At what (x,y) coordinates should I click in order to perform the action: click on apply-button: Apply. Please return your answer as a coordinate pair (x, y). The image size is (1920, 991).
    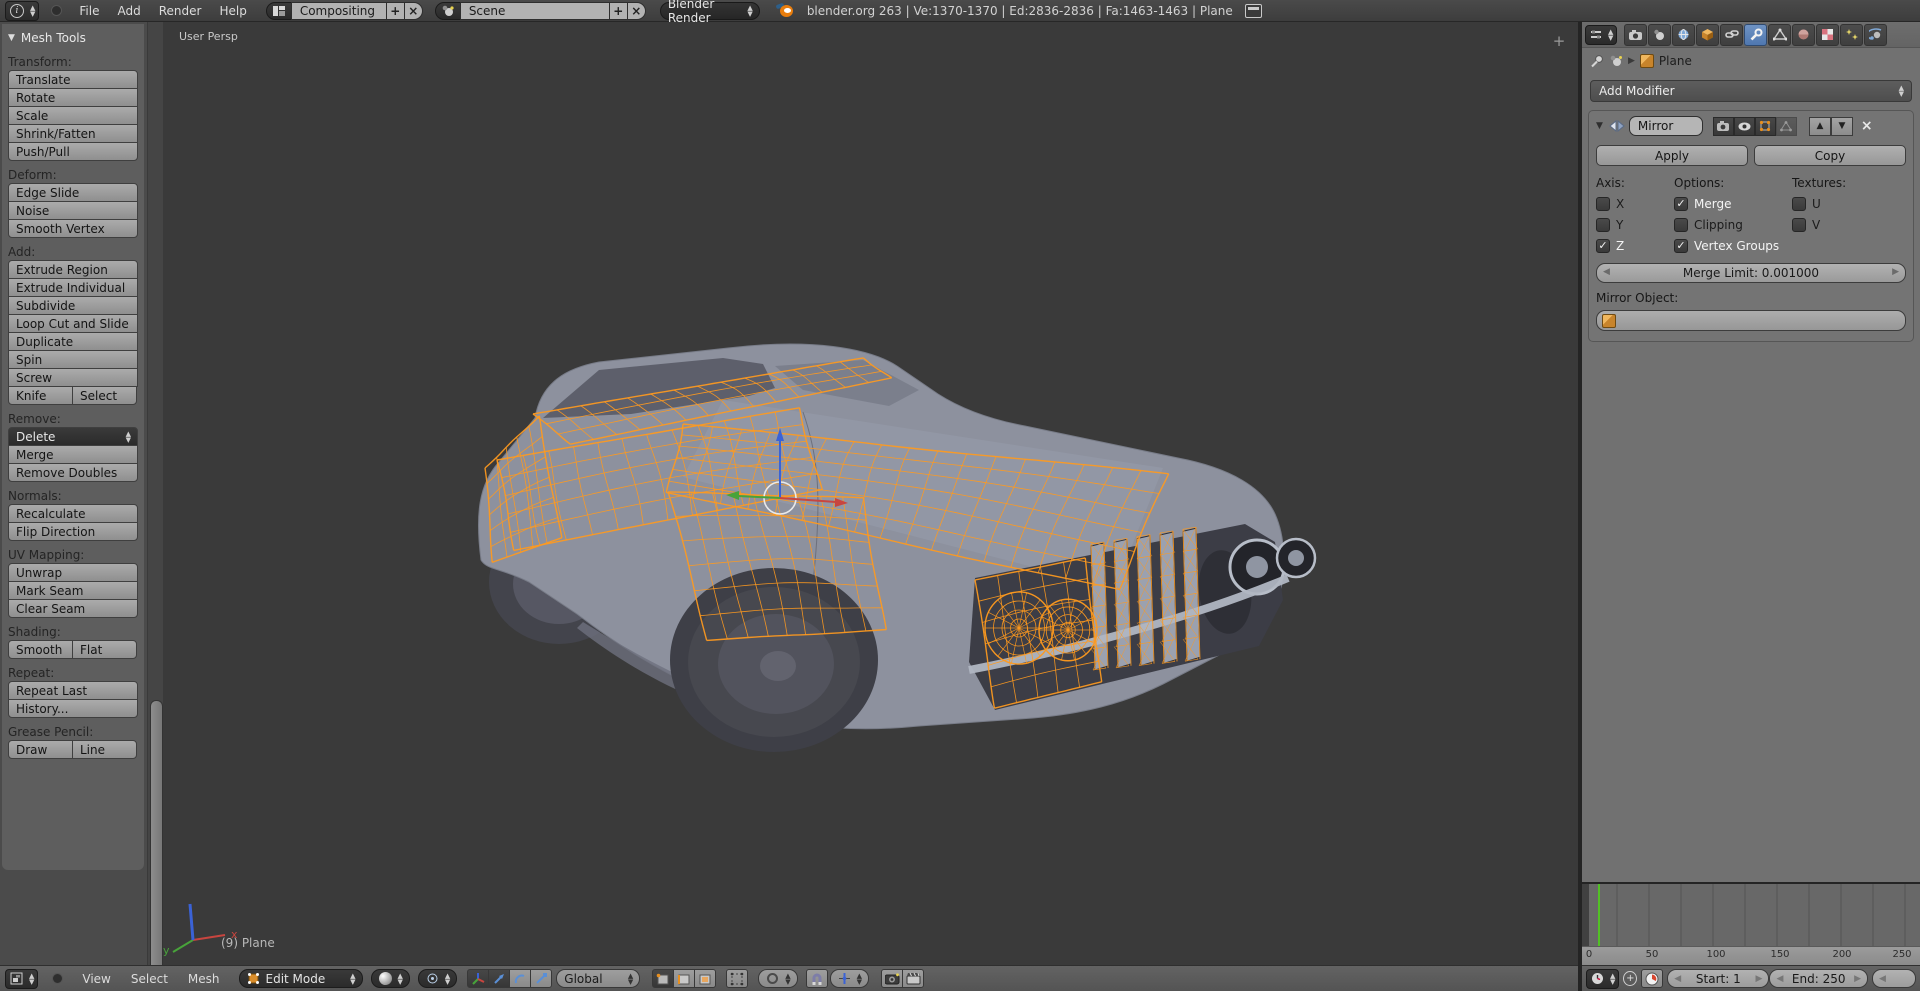
    Looking at the image, I should click on (1672, 155).